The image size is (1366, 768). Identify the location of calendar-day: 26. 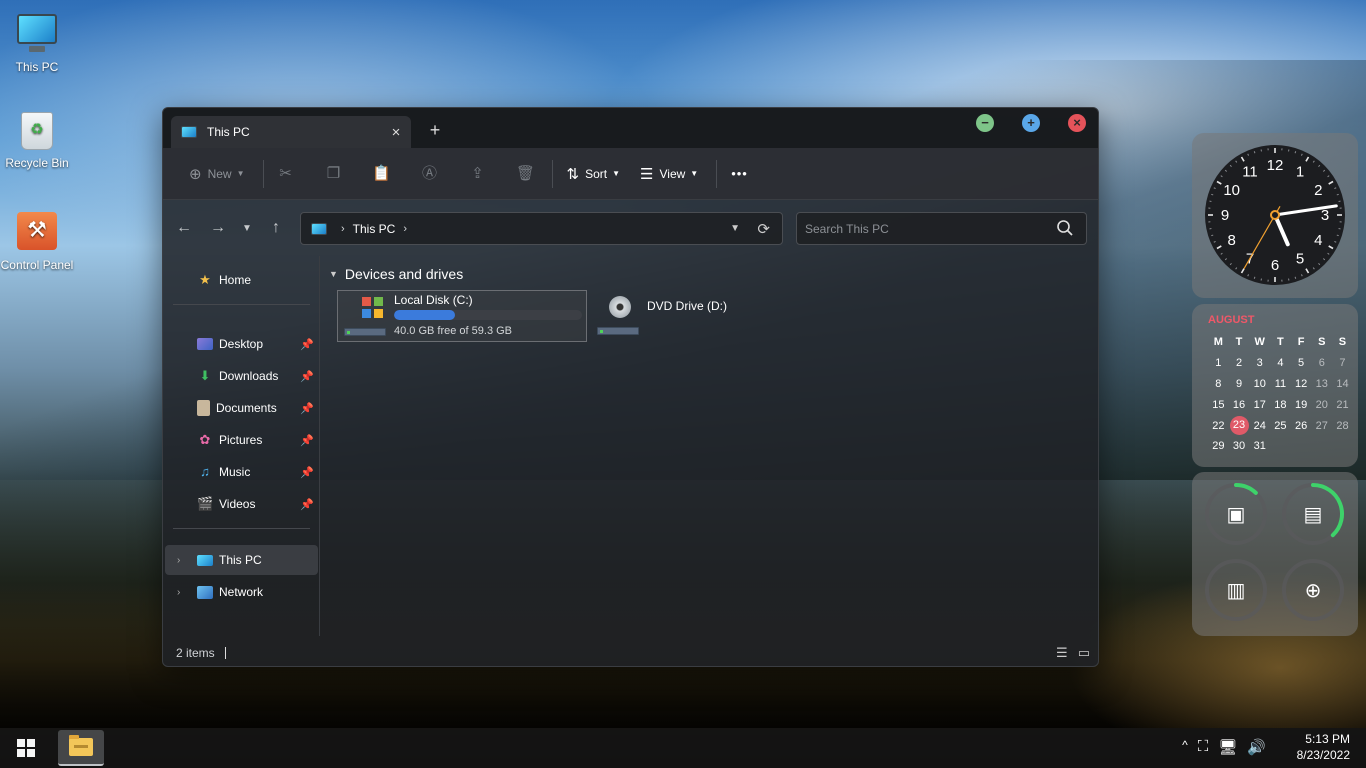
(1301, 425).